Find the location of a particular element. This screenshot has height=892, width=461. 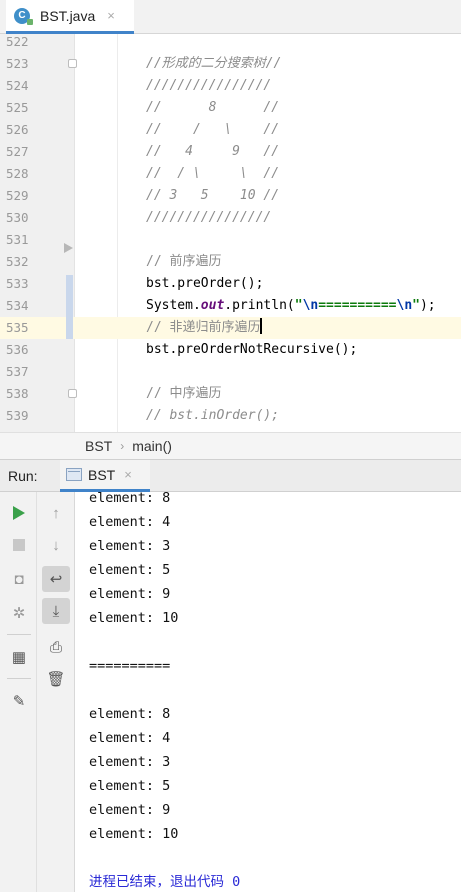

tab-bst-java: C BST.java × is located at coordinates (70, 17).